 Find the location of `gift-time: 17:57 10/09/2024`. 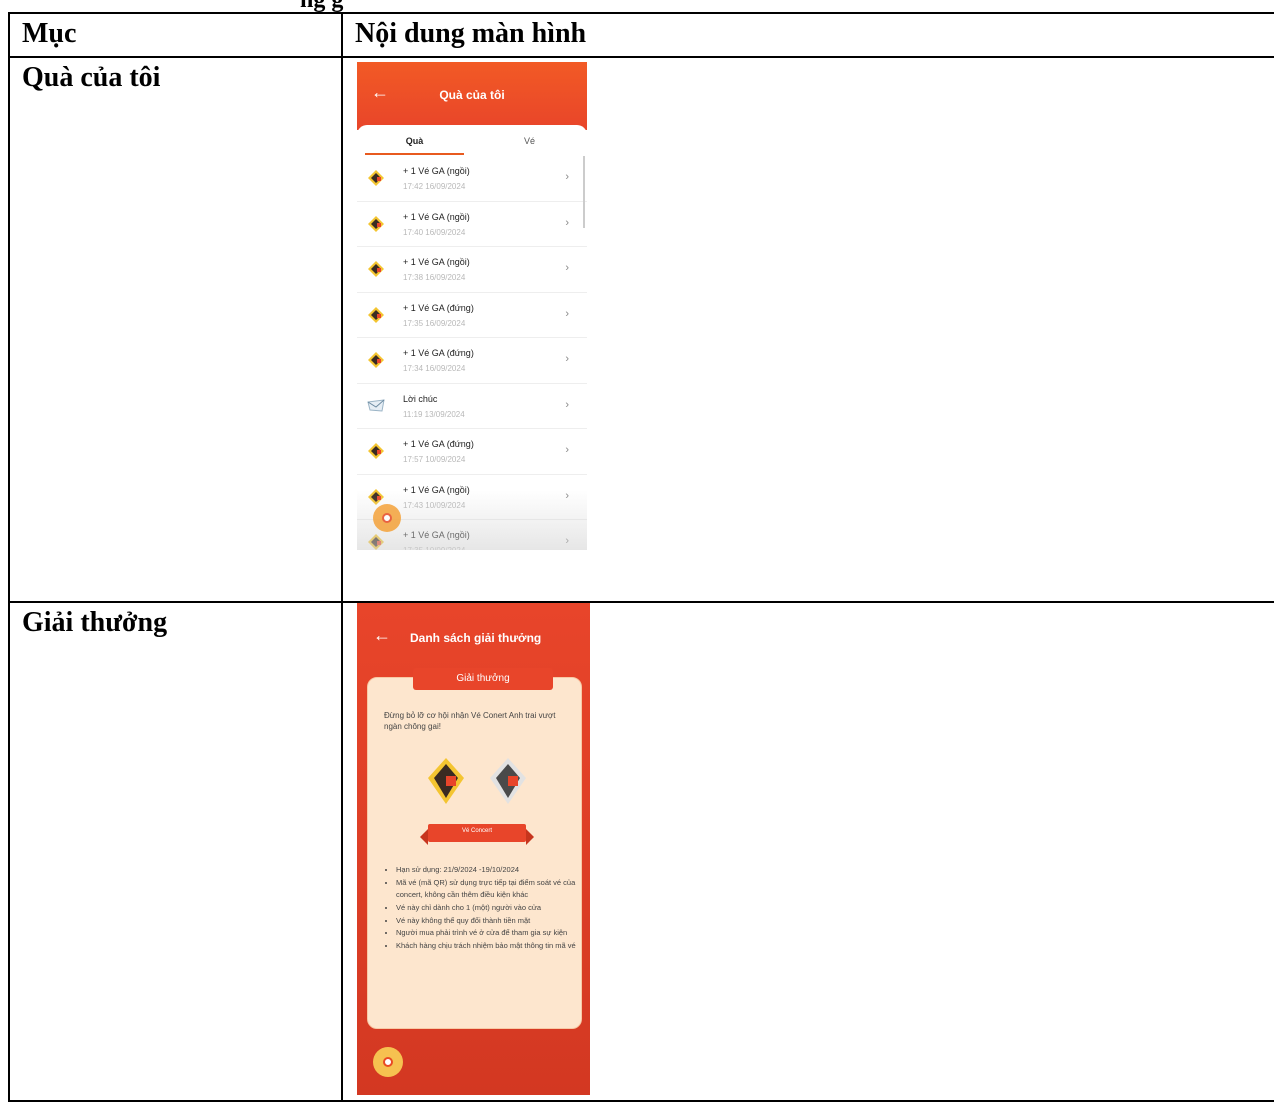

gift-time: 17:57 10/09/2024 is located at coordinates (434, 460).